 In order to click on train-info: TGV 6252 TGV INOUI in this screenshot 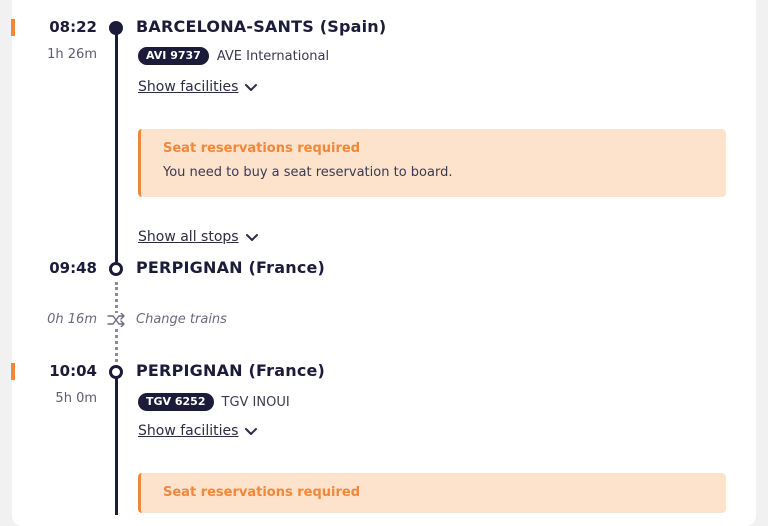, I will do `click(214, 402)`.